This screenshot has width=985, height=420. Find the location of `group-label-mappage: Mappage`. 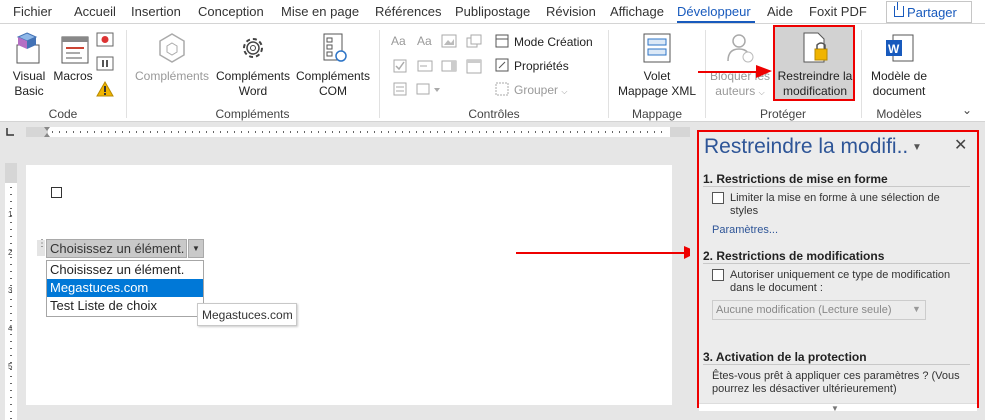

group-label-mappage: Mappage is located at coordinates (657, 114).